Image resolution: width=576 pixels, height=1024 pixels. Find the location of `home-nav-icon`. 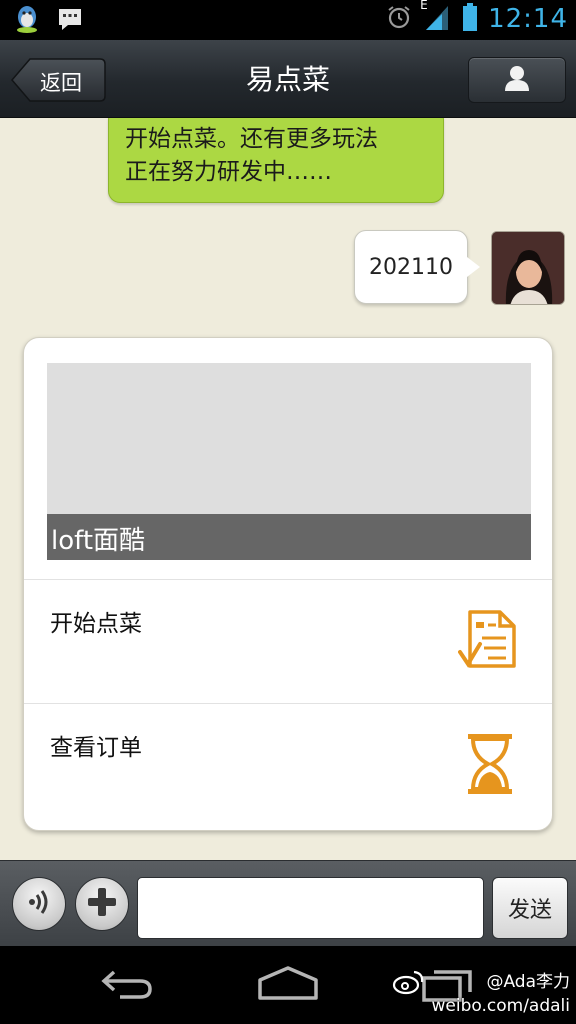

home-nav-icon is located at coordinates (288, 986).